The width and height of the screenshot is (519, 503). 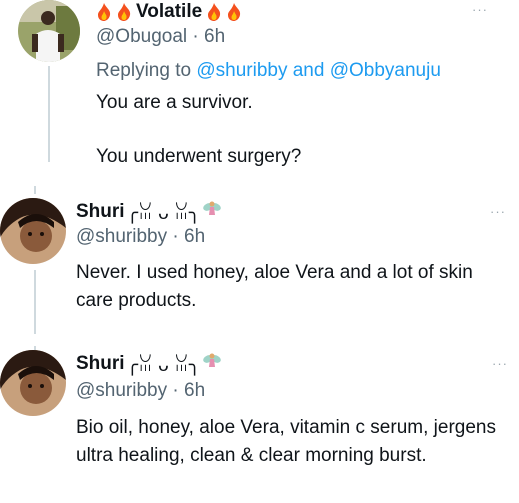 I want to click on replying-to-handles: @shuribby and @Obbyanuju, so click(x=318, y=70).